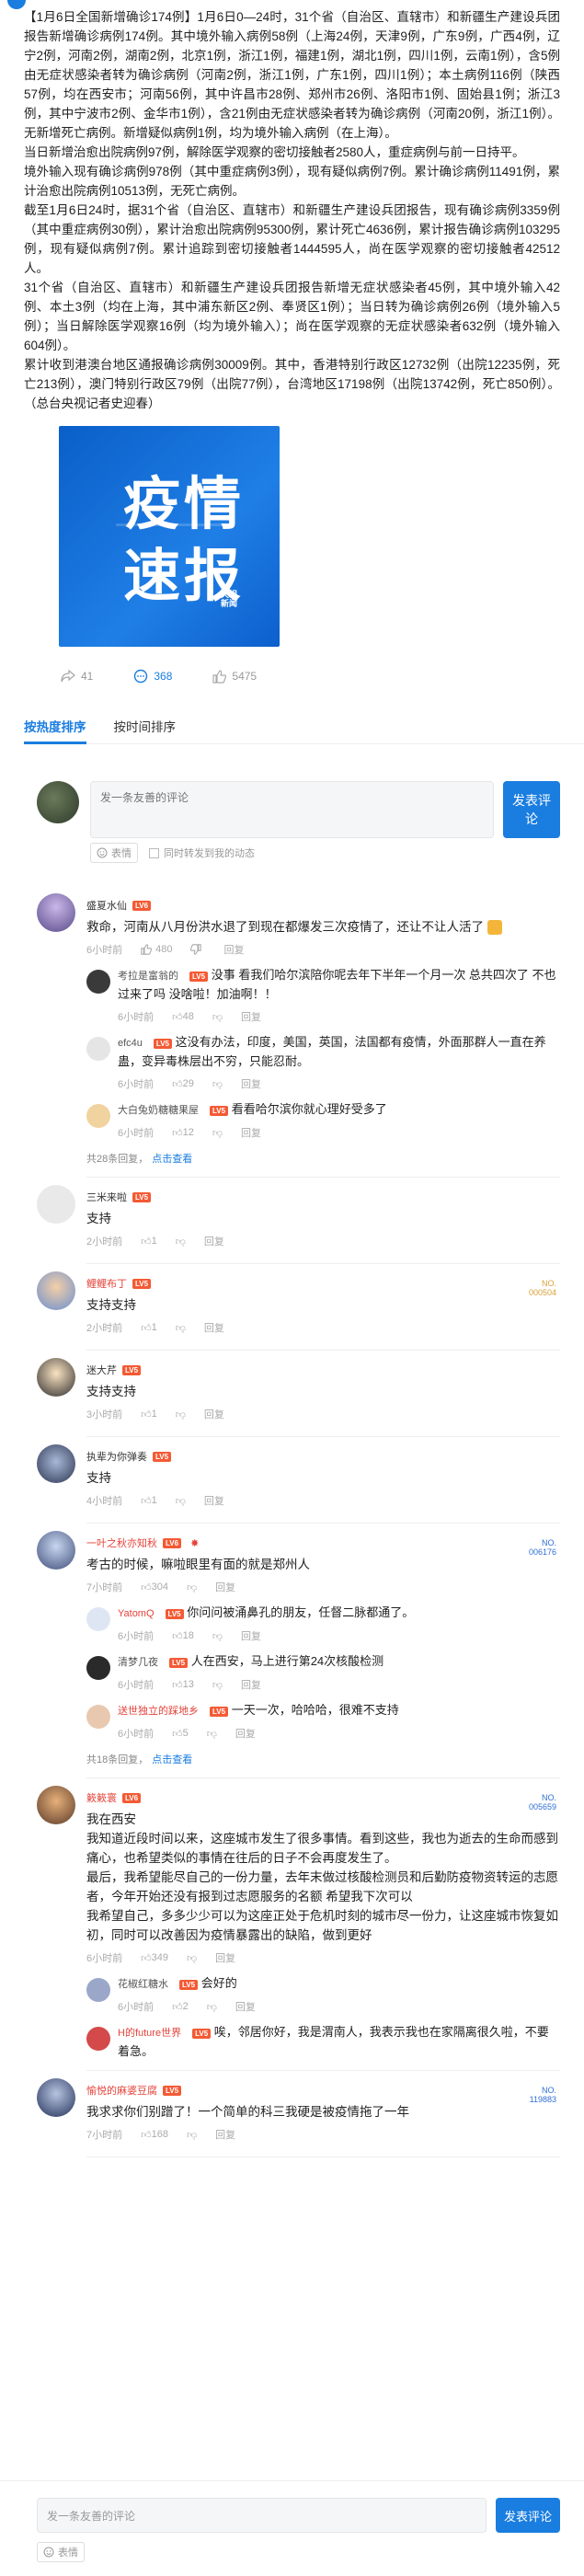  I want to click on replier-name: 考拉是富翁的, so click(148, 976).